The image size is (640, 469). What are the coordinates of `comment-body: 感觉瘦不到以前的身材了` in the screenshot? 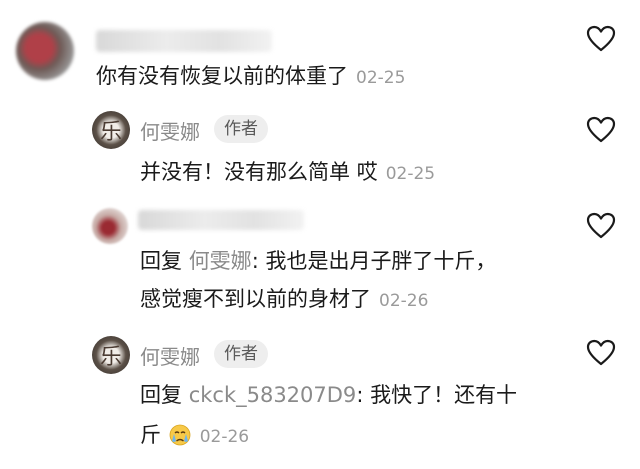 It's located at (255, 299).